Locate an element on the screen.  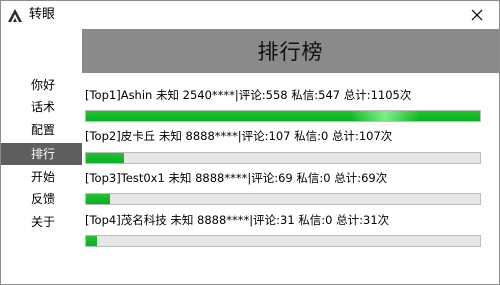
rank-entry-1-progress-fill is located at coordinates (283, 116).